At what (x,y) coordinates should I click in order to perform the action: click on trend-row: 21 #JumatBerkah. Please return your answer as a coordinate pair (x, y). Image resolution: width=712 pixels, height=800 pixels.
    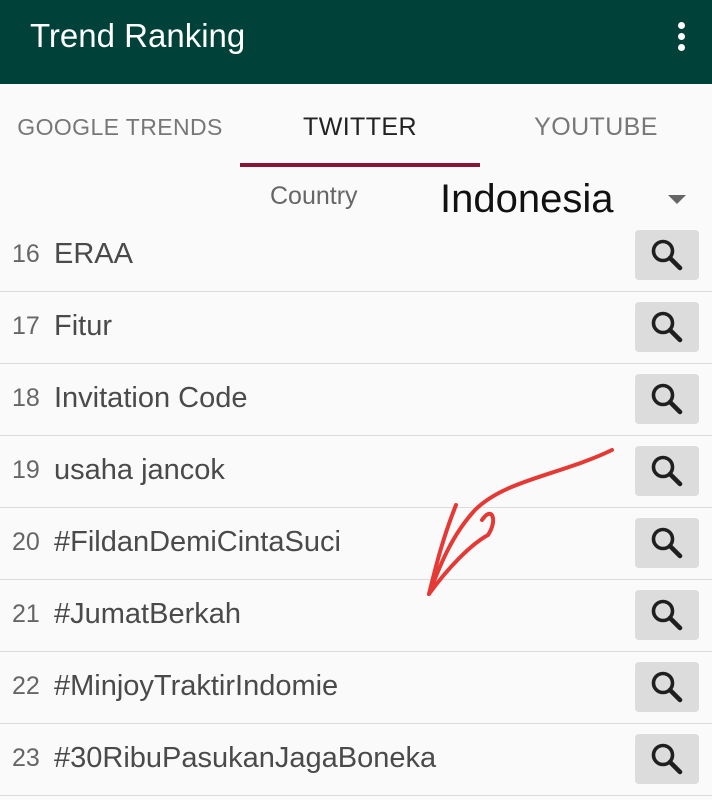
    Looking at the image, I should click on (356, 616).